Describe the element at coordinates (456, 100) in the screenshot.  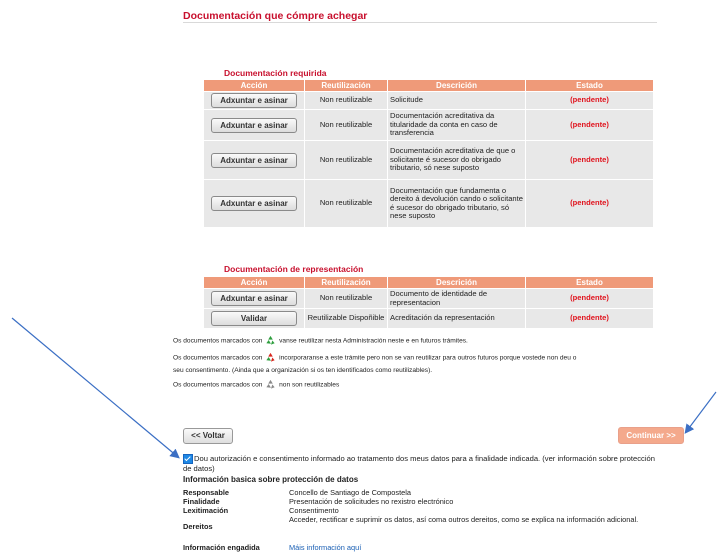
I see `description-cell: Solicitude` at that location.